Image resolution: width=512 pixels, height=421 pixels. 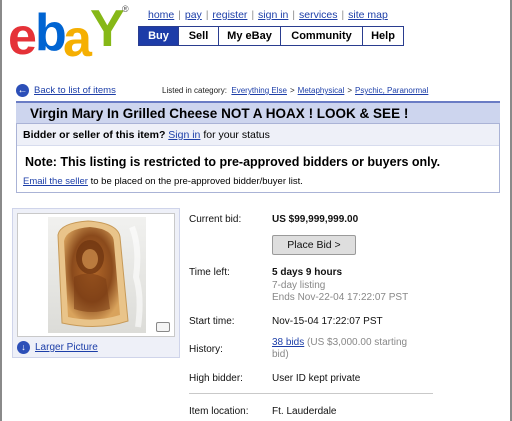 I want to click on high-bidder-label: High bidder:, so click(x=216, y=378).